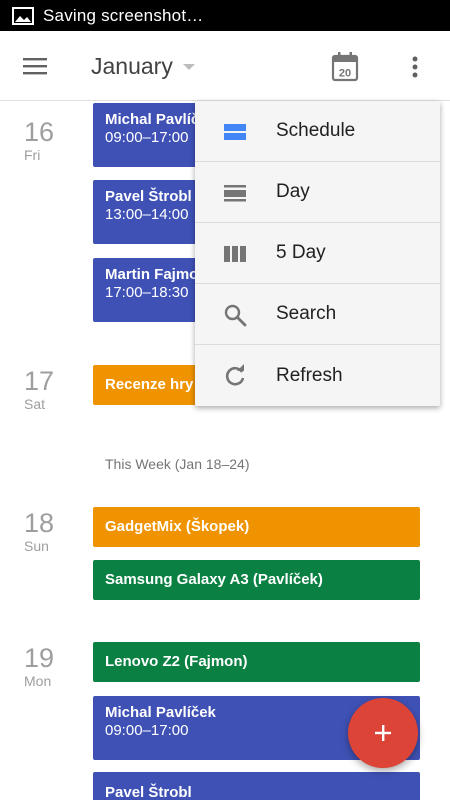 This screenshot has height=800, width=450. What do you see at coordinates (256, 527) in the screenshot?
I see `event-card: GadgetMix (Škopek)` at bounding box center [256, 527].